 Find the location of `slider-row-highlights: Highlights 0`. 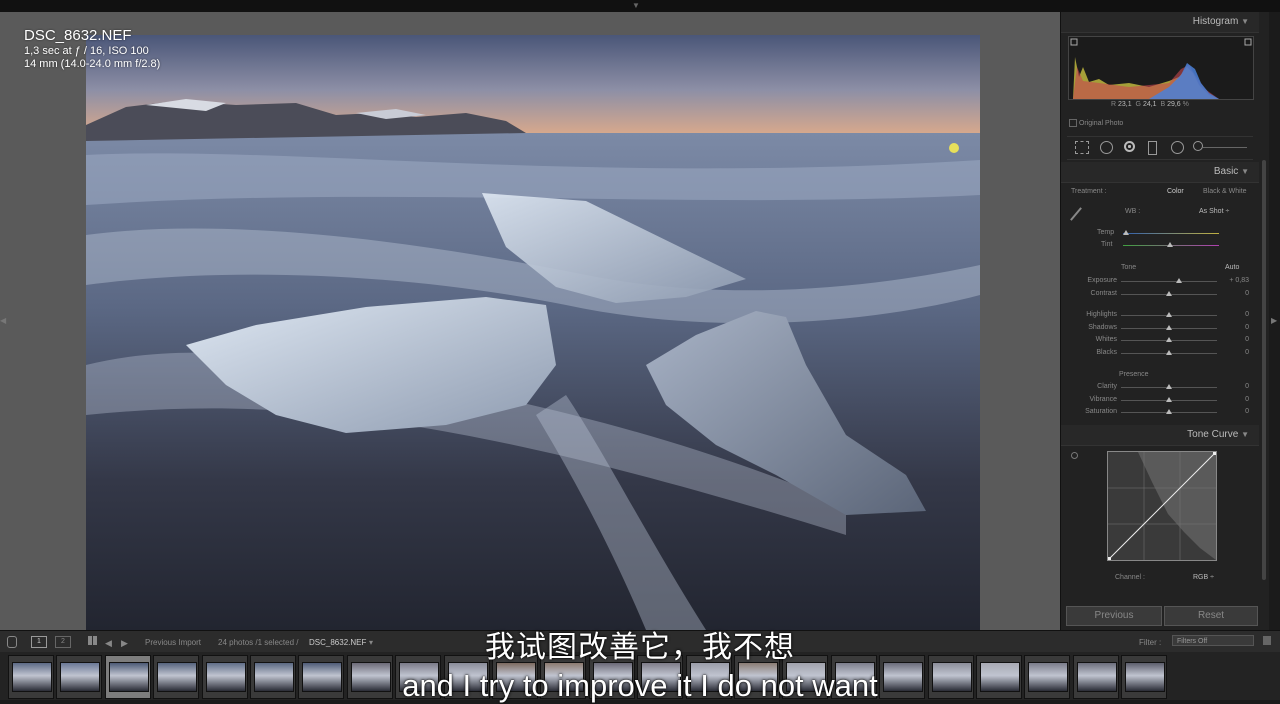

slider-row-highlights: Highlights 0 is located at coordinates (1160, 315).